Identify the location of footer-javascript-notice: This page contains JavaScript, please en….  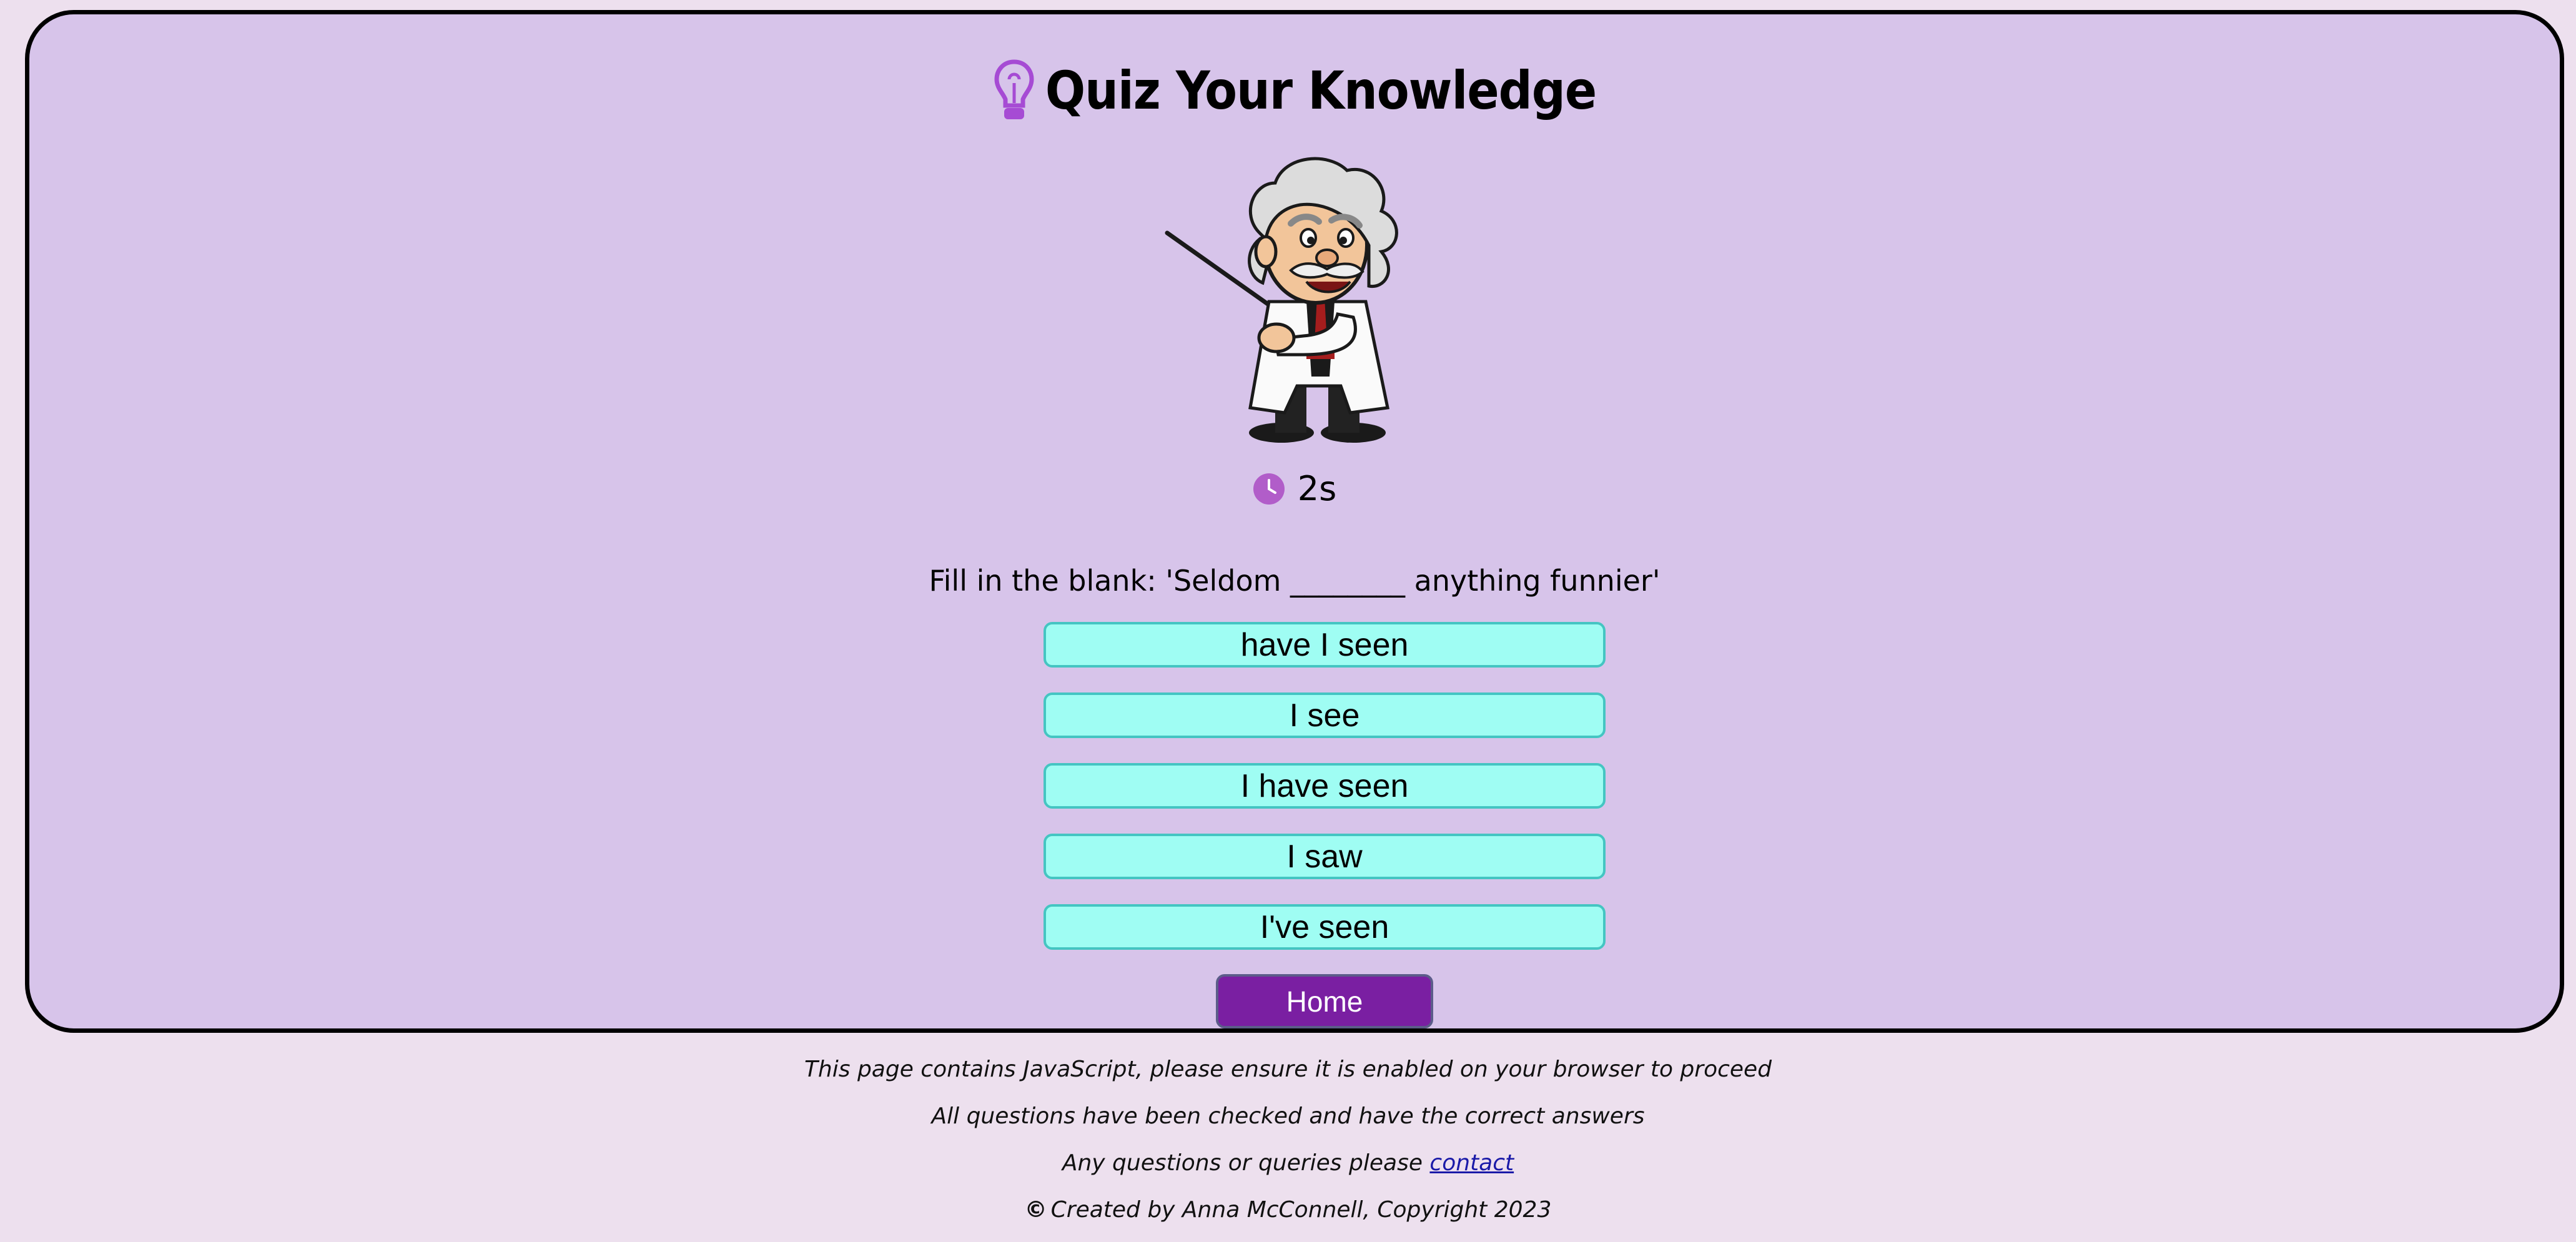
(1288, 1069).